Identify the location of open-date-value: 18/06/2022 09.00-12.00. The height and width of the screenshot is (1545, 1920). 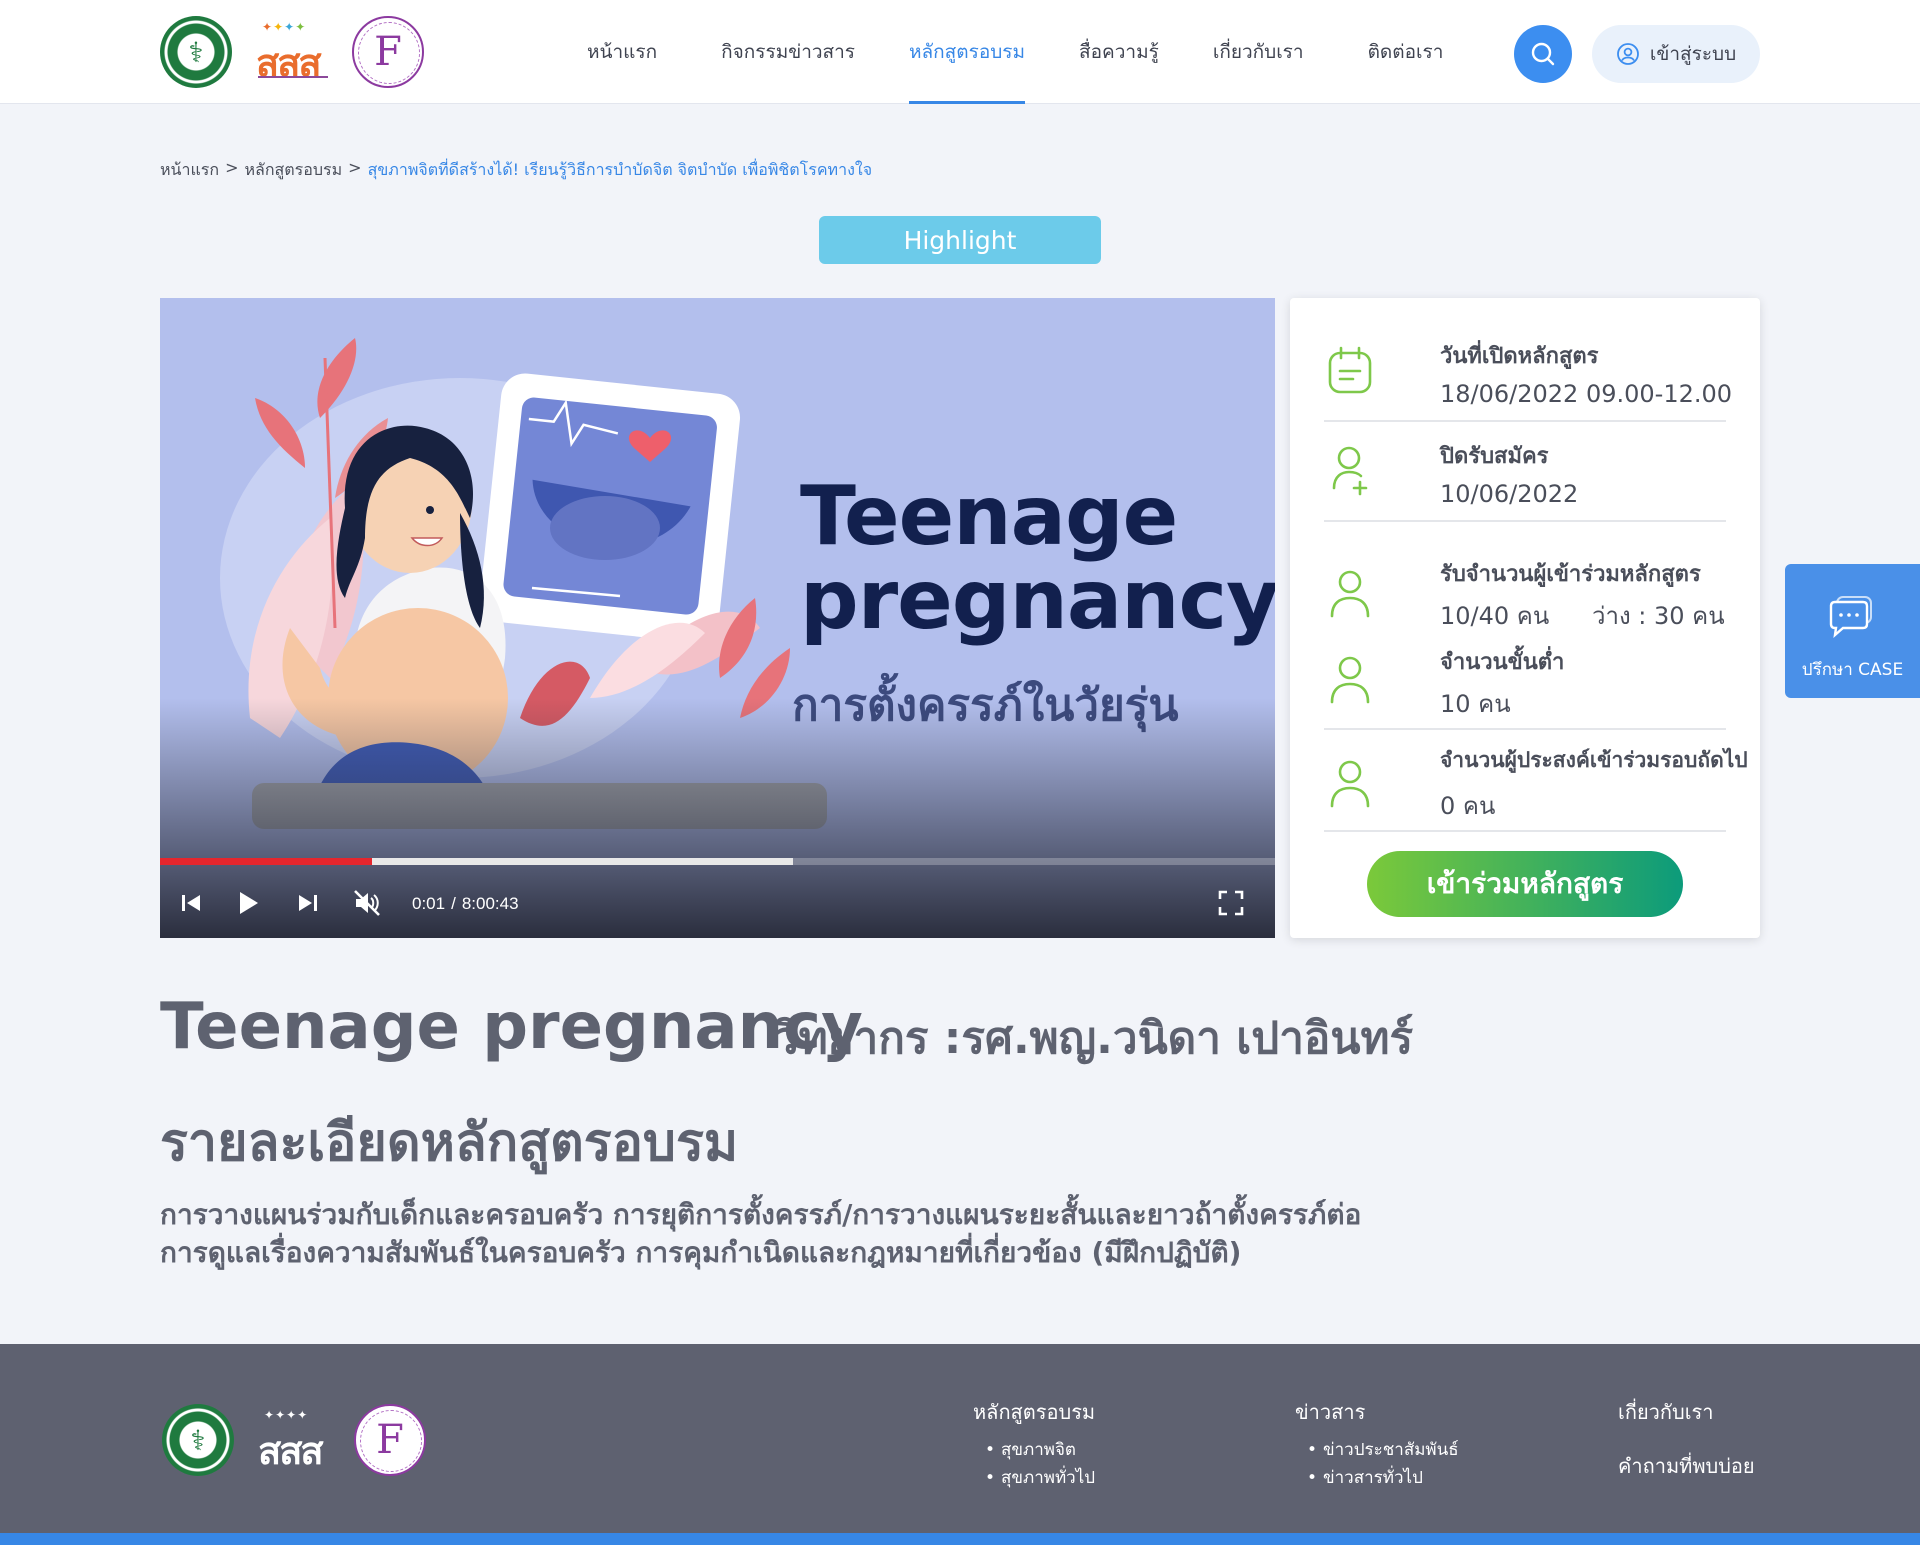
(1586, 394).